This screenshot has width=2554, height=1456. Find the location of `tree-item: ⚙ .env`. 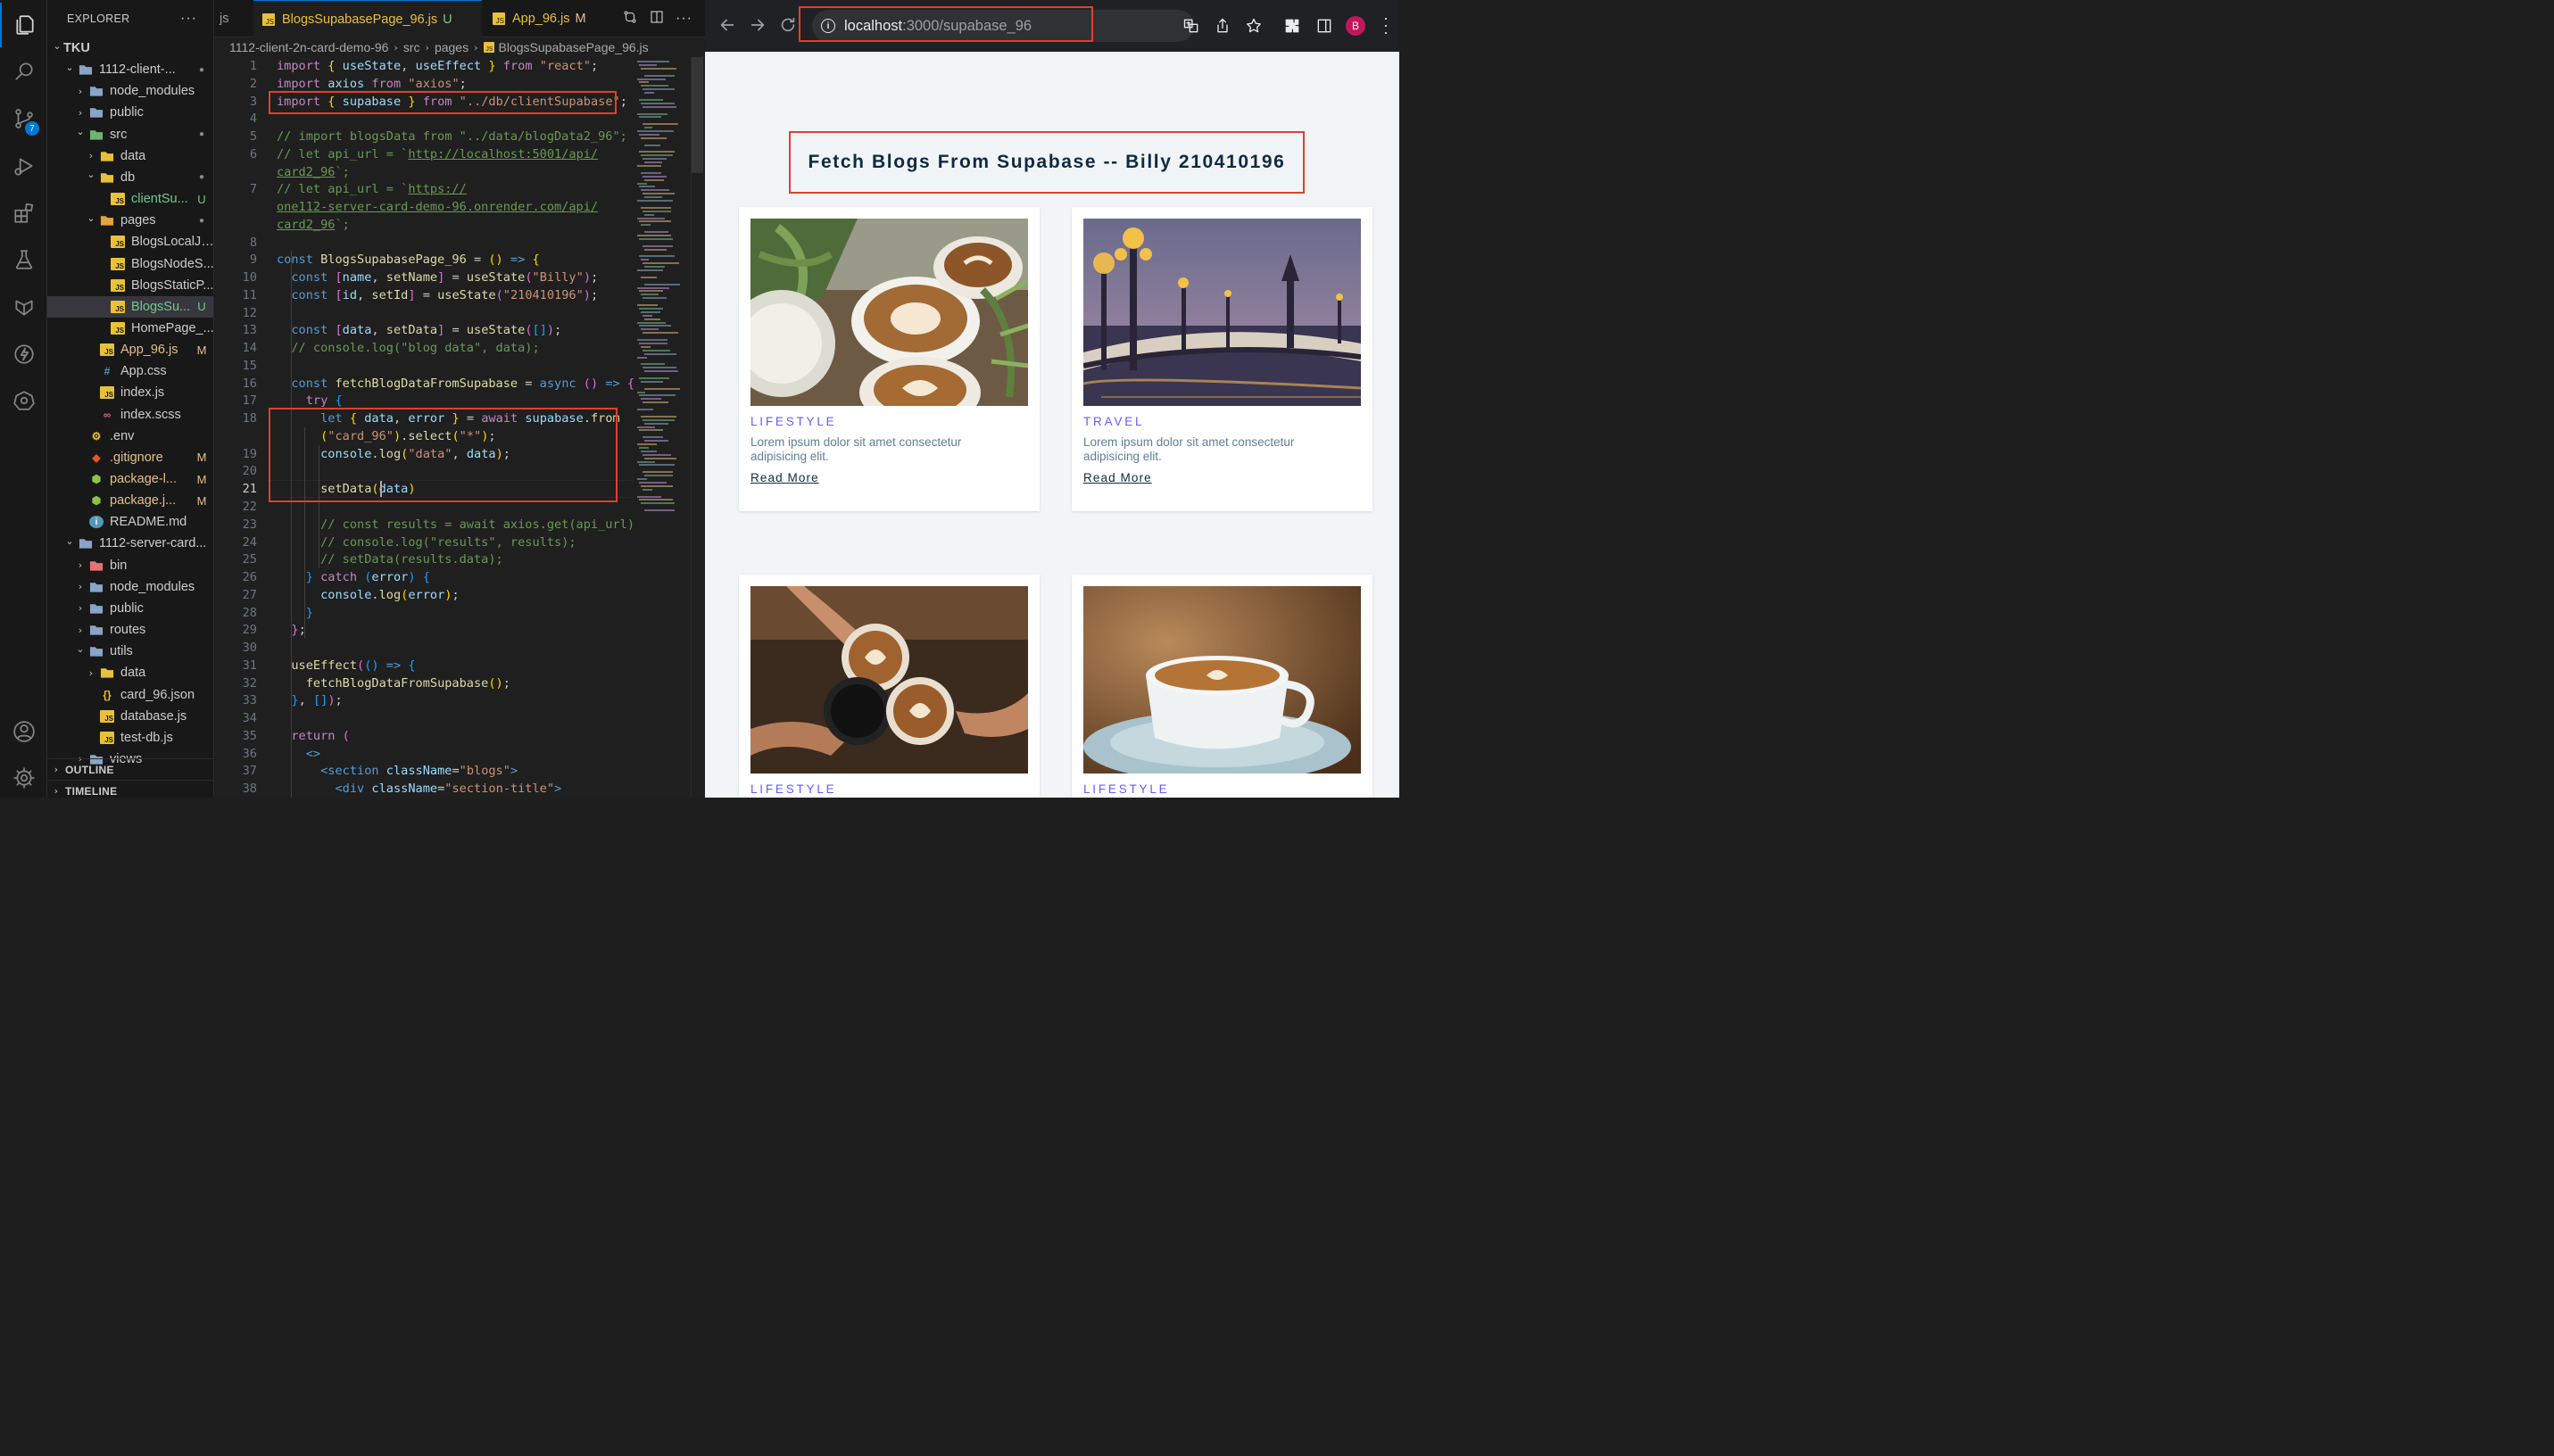

tree-item: ⚙ .env is located at coordinates (130, 437).